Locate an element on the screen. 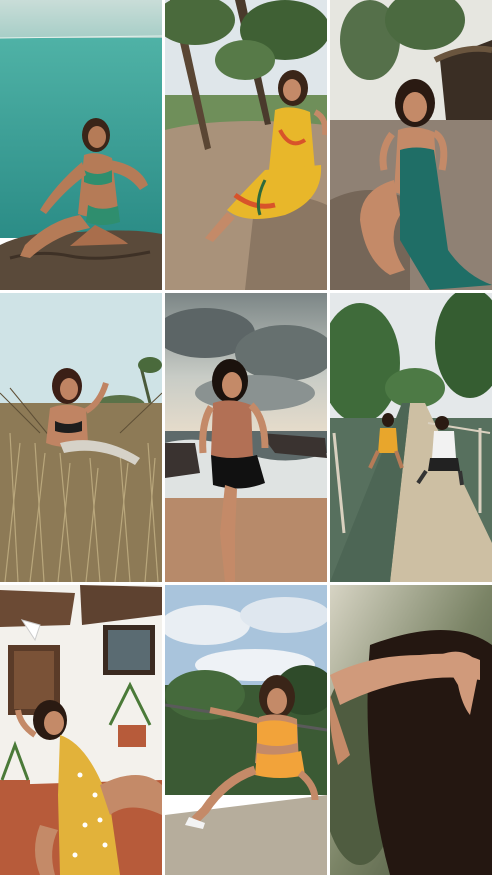  photo-8-image is located at coordinates (246, 730).